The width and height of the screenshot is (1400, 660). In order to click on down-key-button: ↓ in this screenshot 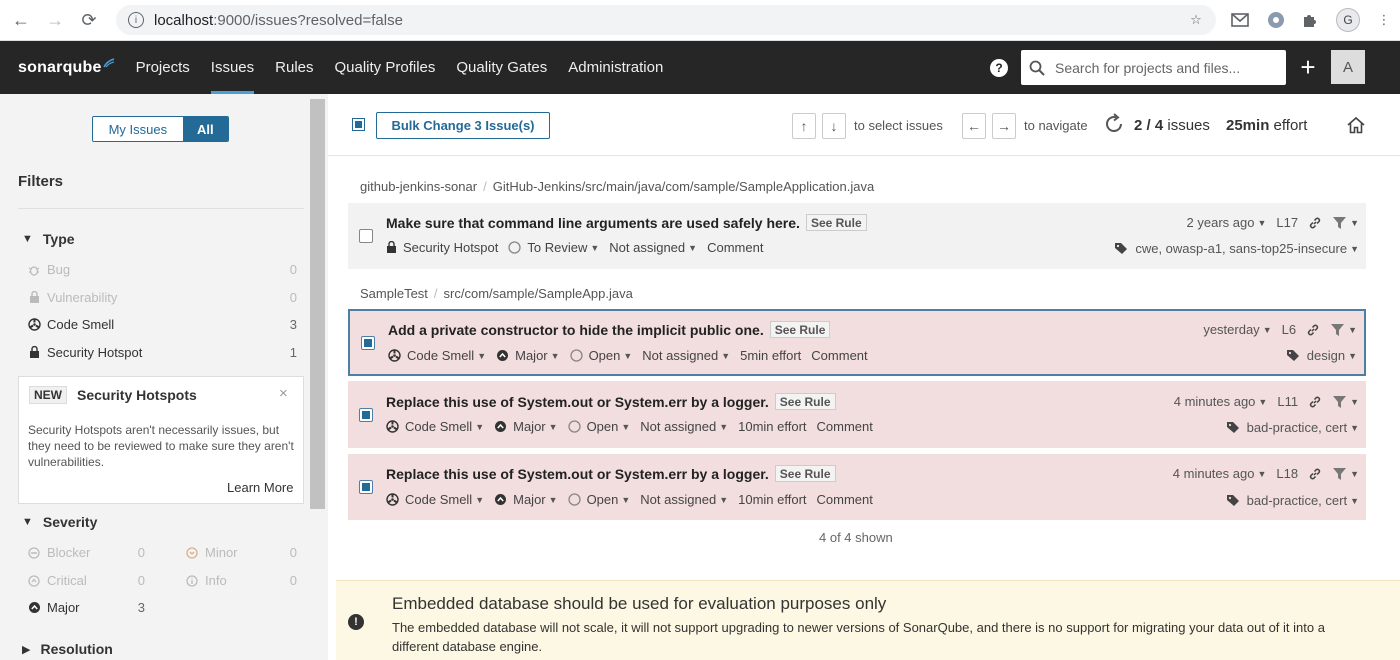, I will do `click(834, 126)`.